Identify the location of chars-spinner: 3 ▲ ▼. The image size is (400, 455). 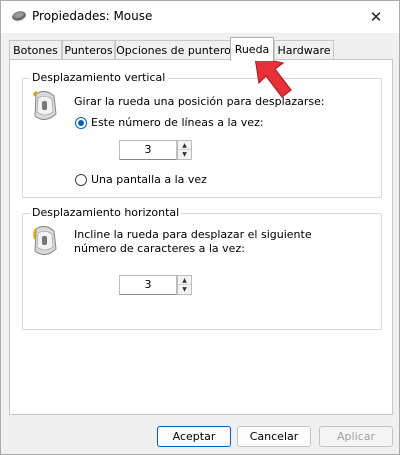
(156, 285).